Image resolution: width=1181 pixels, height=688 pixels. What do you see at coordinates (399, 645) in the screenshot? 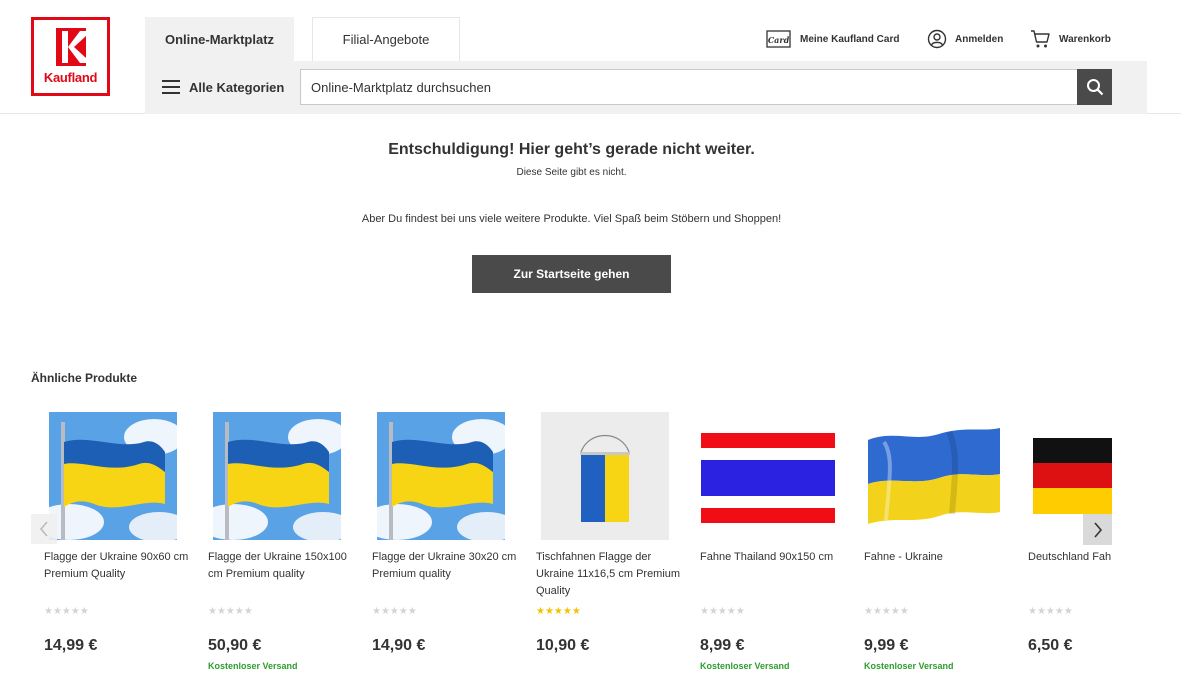
I see `product-price: 14,90 €` at bounding box center [399, 645].